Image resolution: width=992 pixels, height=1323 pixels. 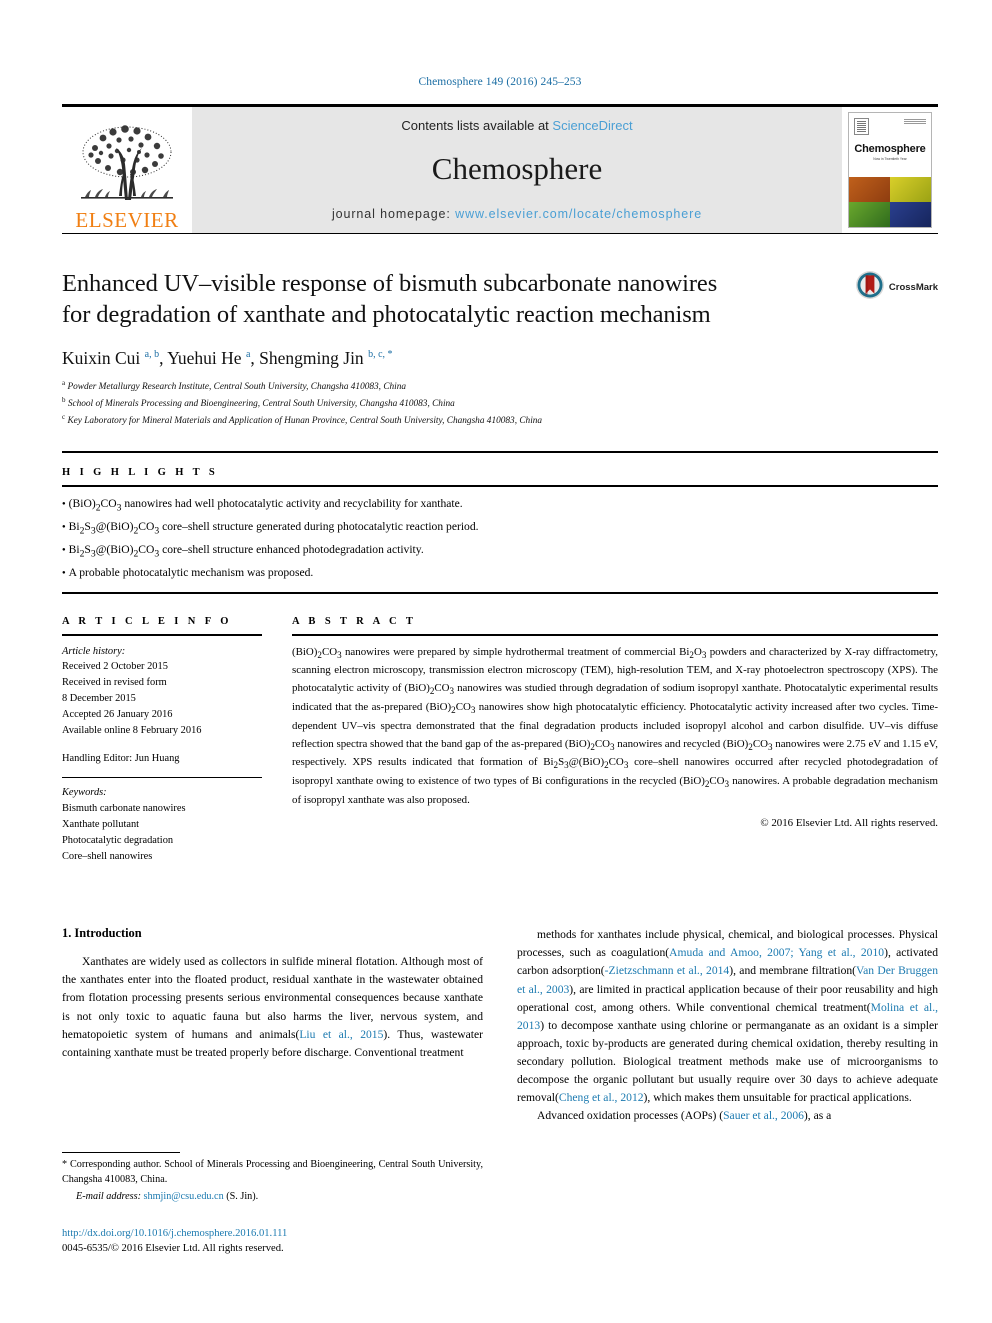 What do you see at coordinates (890, 159) in the screenshot?
I see `cover-subtitle: Now in Twentieth Year` at bounding box center [890, 159].